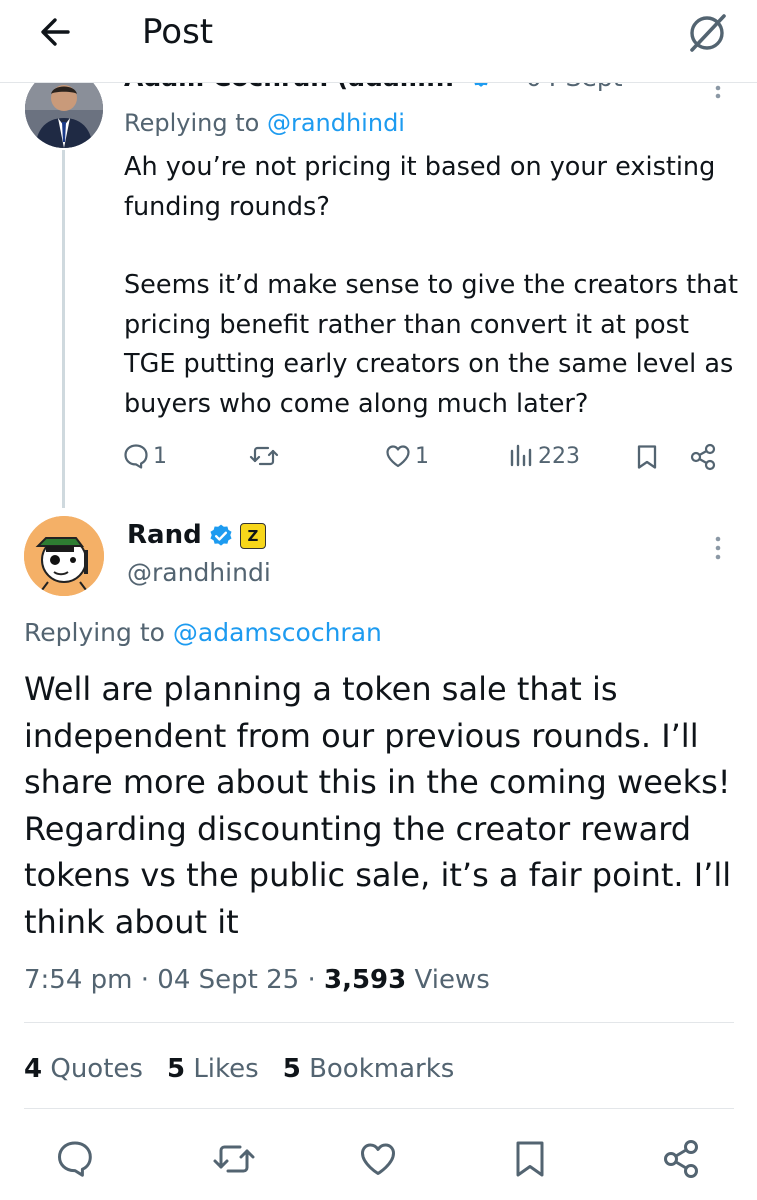 The height and width of the screenshot is (1200, 757). Describe the element at coordinates (382, 1069) in the screenshot. I see `bookmarks-label: Bookmarks` at that location.